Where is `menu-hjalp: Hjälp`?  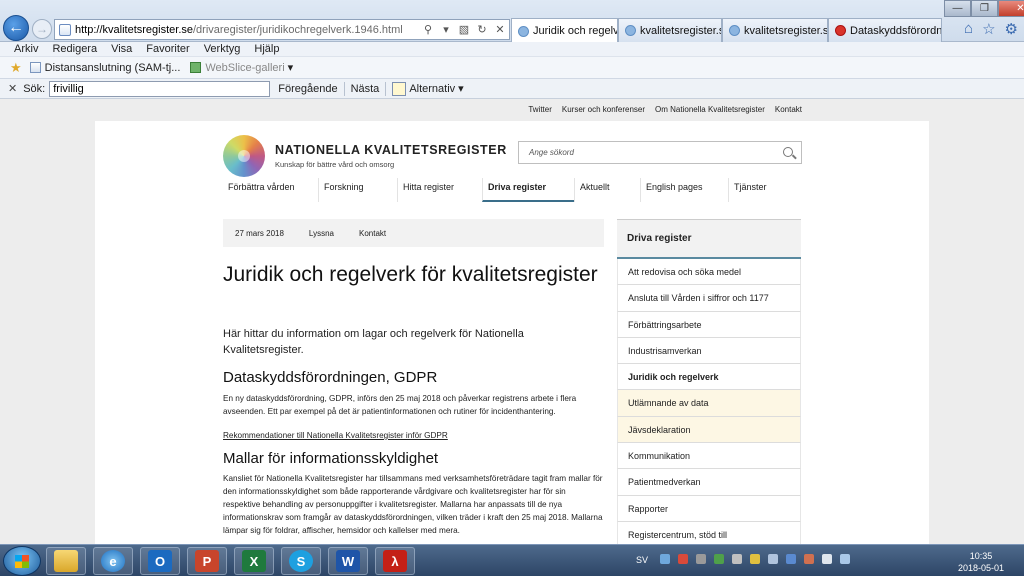
menu-hjalp: Hjälp is located at coordinates (266, 49).